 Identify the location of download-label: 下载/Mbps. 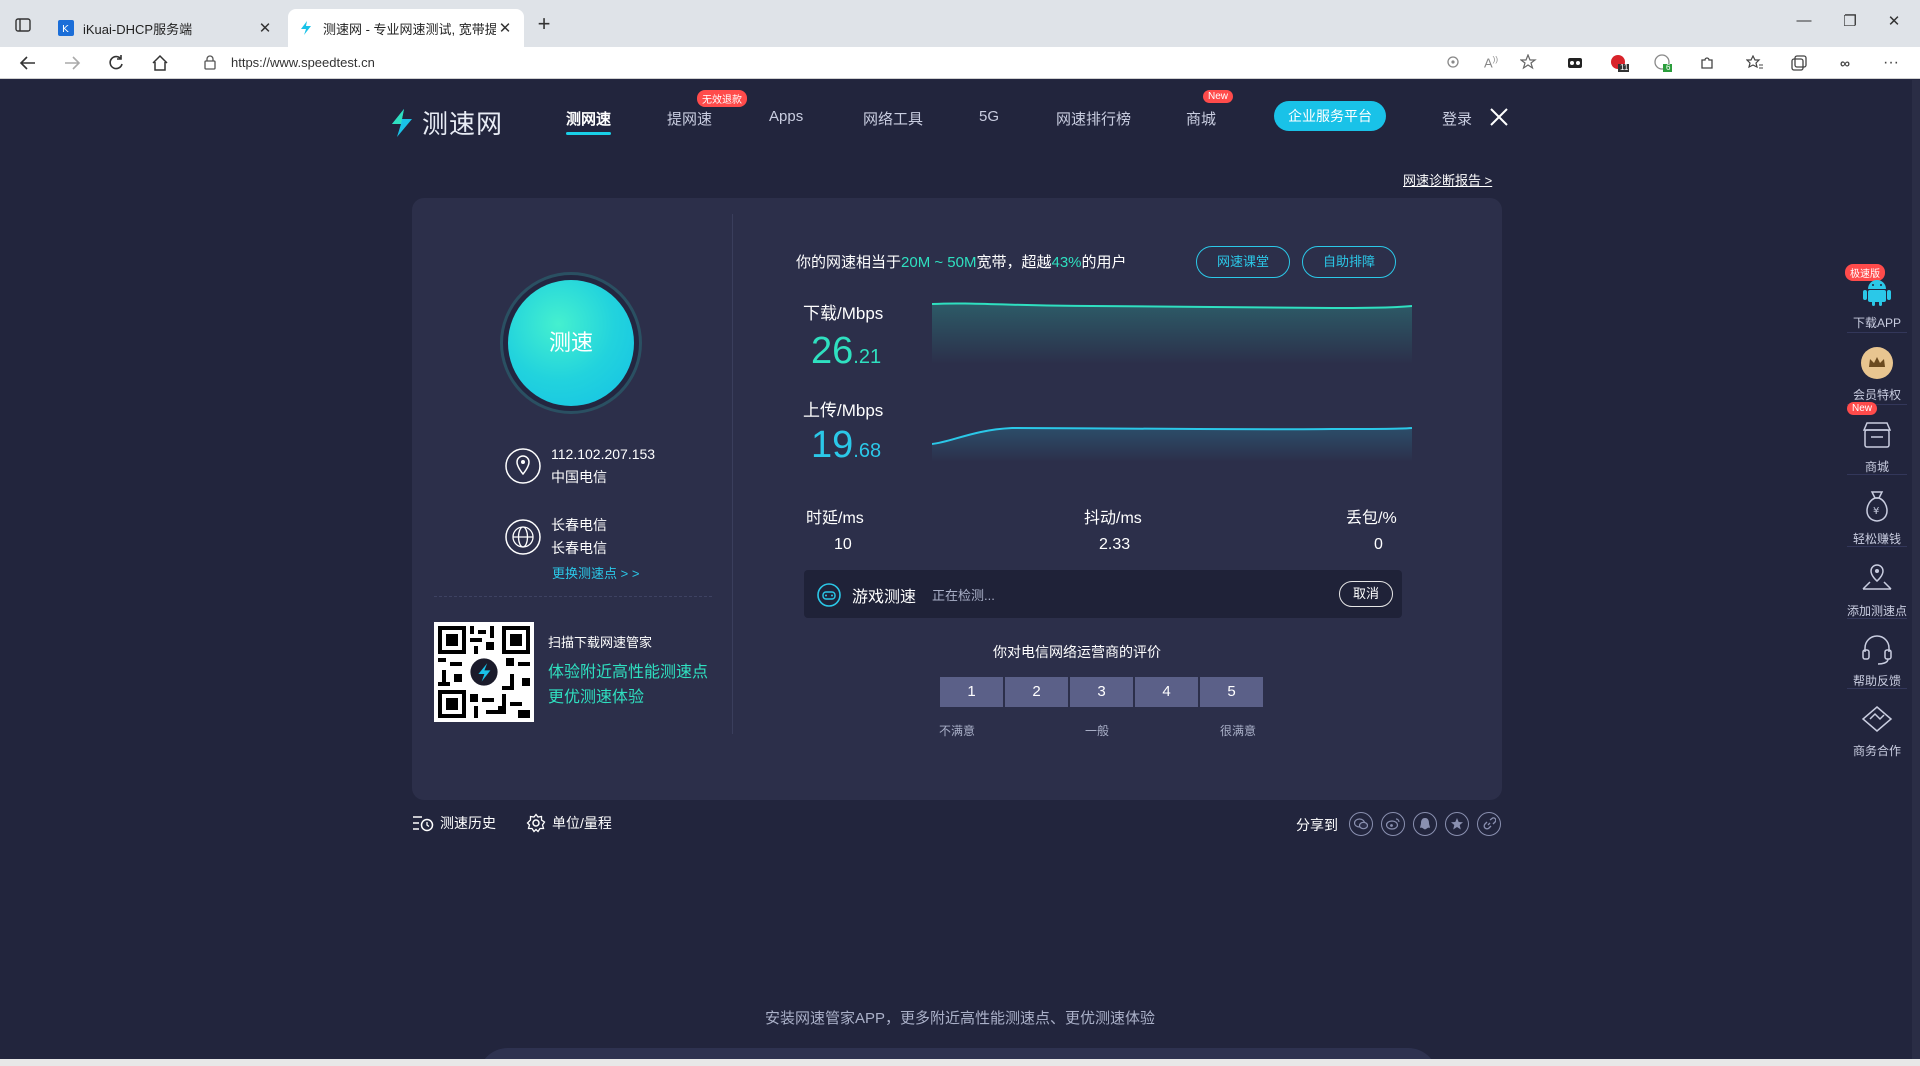
(843, 313).